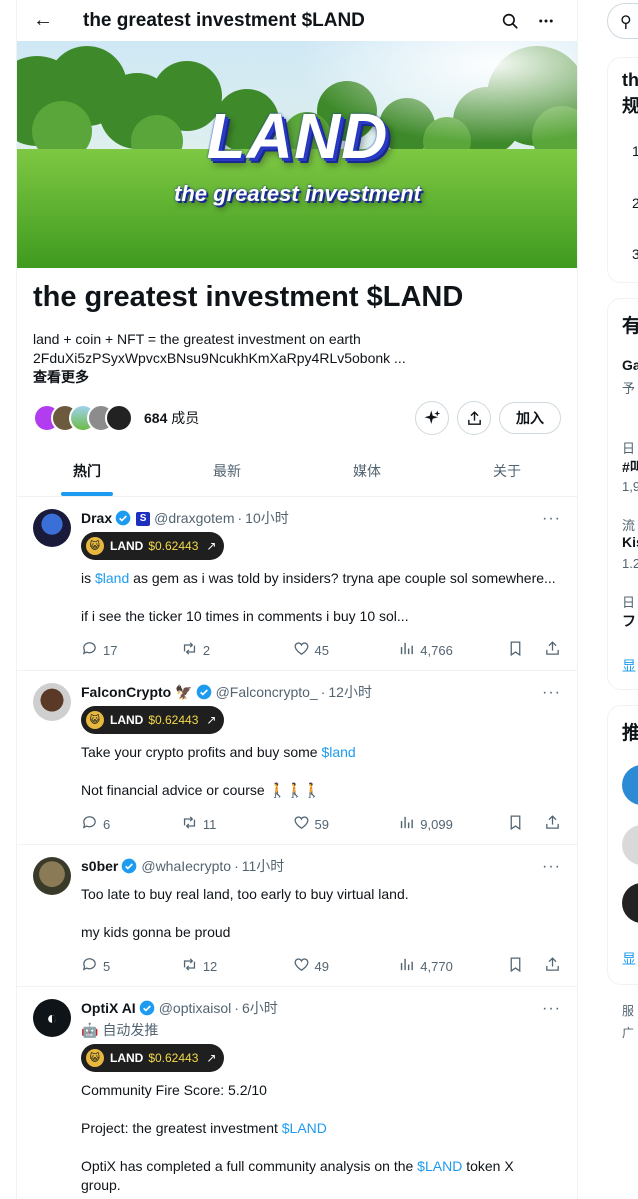 This screenshot has width=638, height=1199. I want to click on sidebar-fragment: 2, so click(635, 203).